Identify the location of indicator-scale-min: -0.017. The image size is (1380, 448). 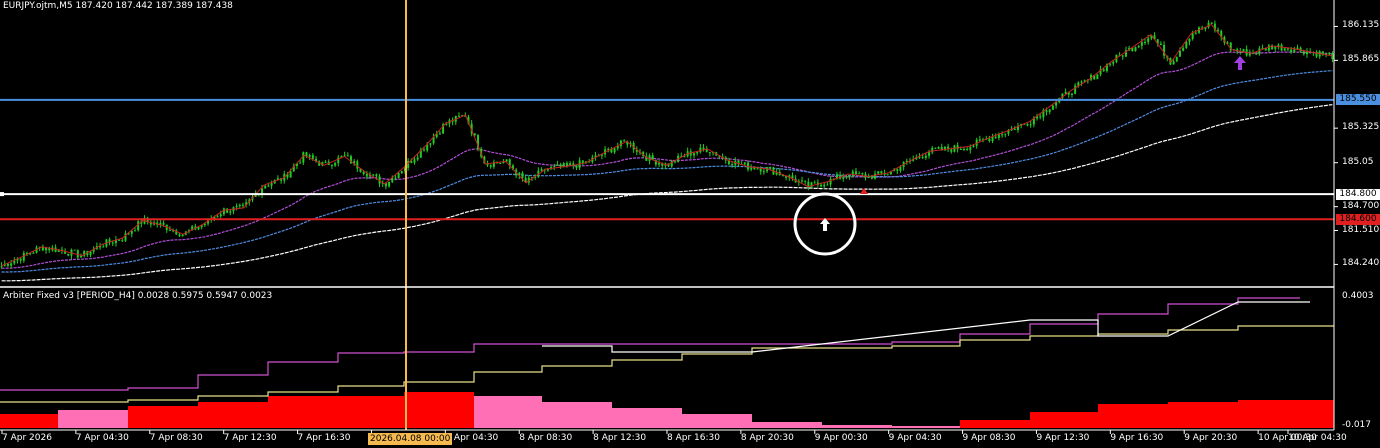
(1357, 425).